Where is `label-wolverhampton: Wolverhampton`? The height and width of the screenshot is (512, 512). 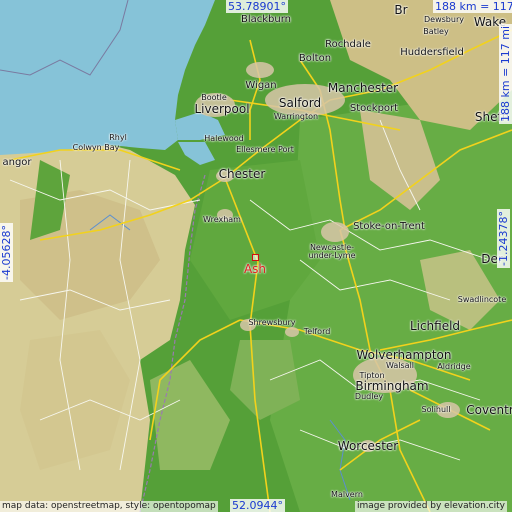 label-wolverhampton: Wolverhampton is located at coordinates (404, 355).